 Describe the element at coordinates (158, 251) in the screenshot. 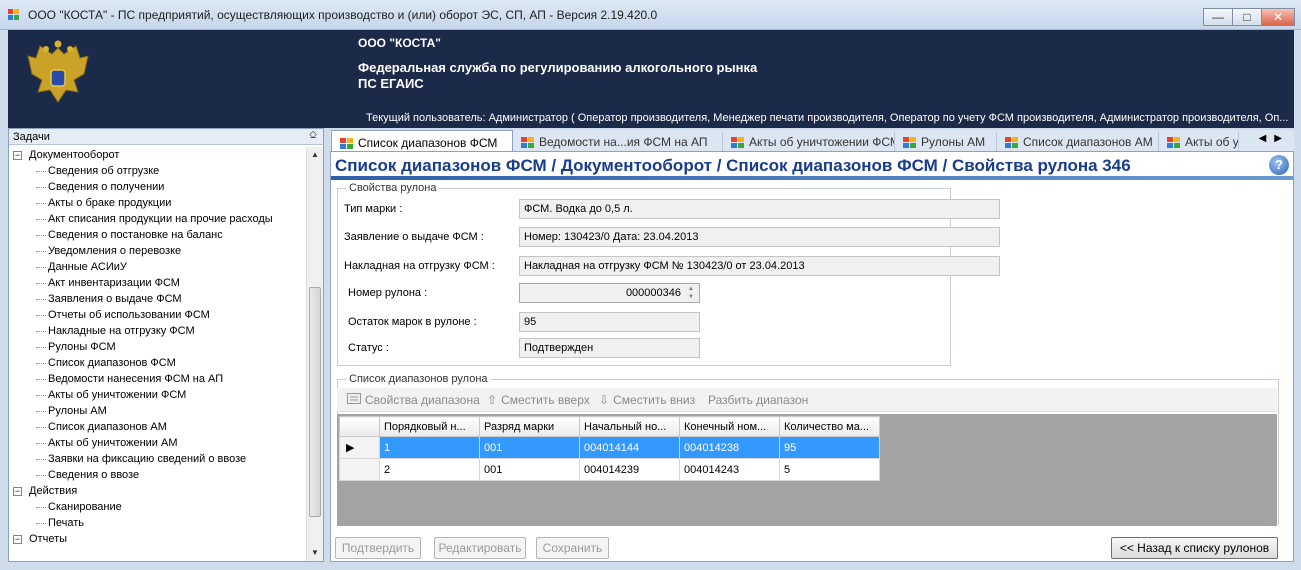

I see `tree-item: Уведомления о перевозке` at that location.